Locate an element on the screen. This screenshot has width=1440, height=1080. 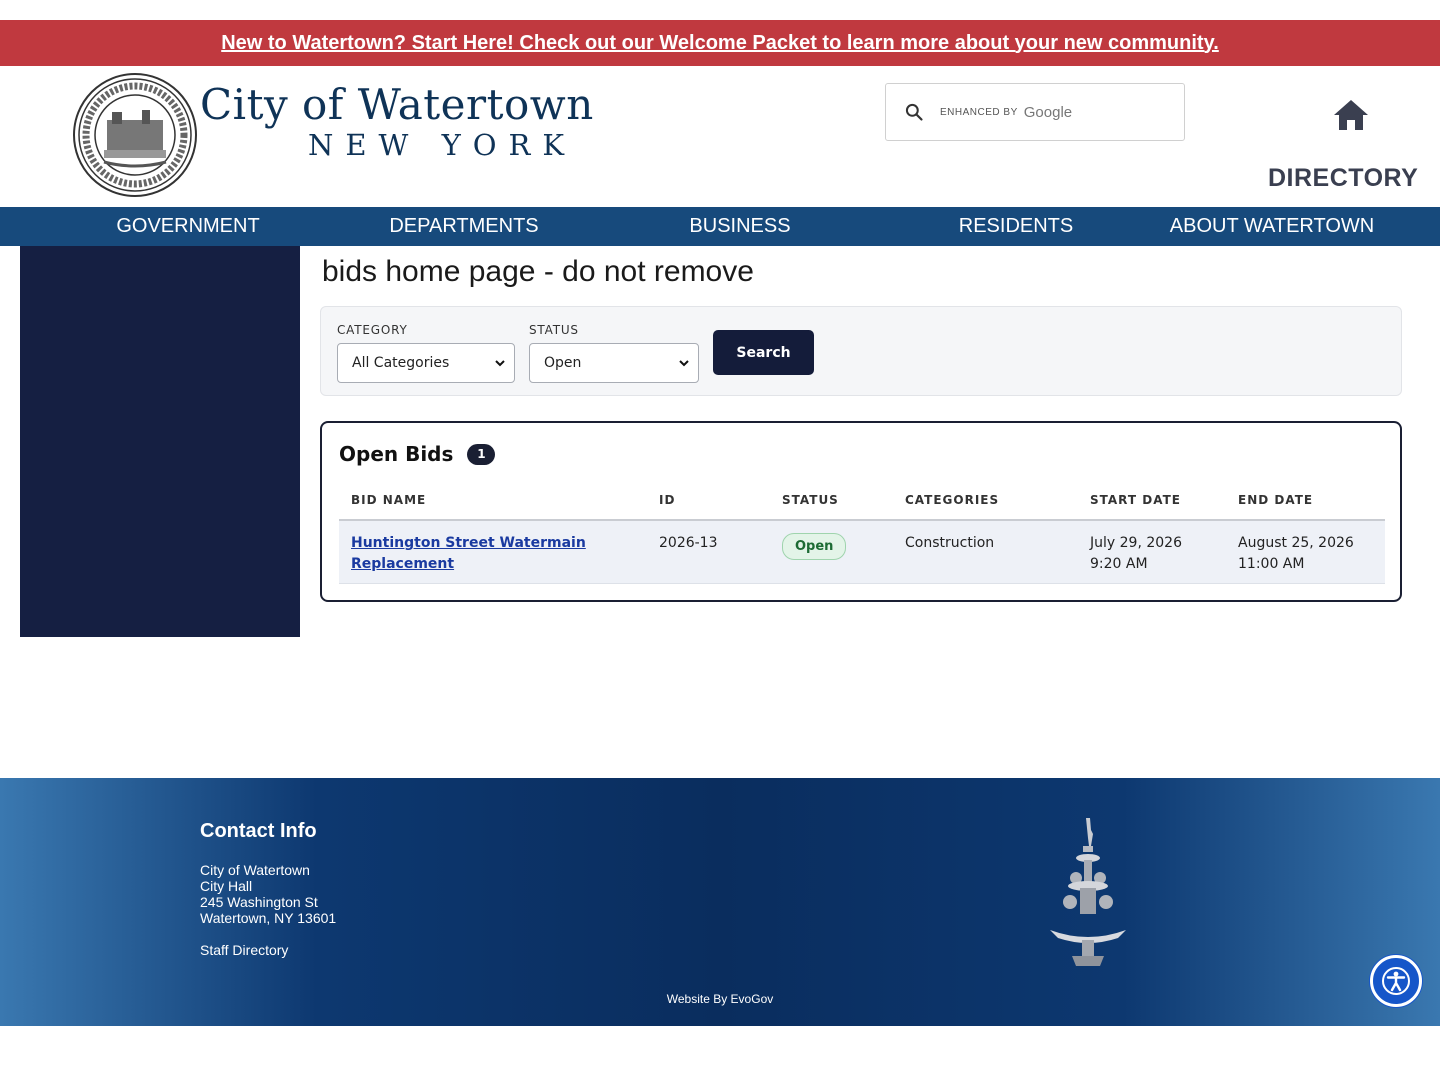
fountain-image is located at coordinates (1088, 894).